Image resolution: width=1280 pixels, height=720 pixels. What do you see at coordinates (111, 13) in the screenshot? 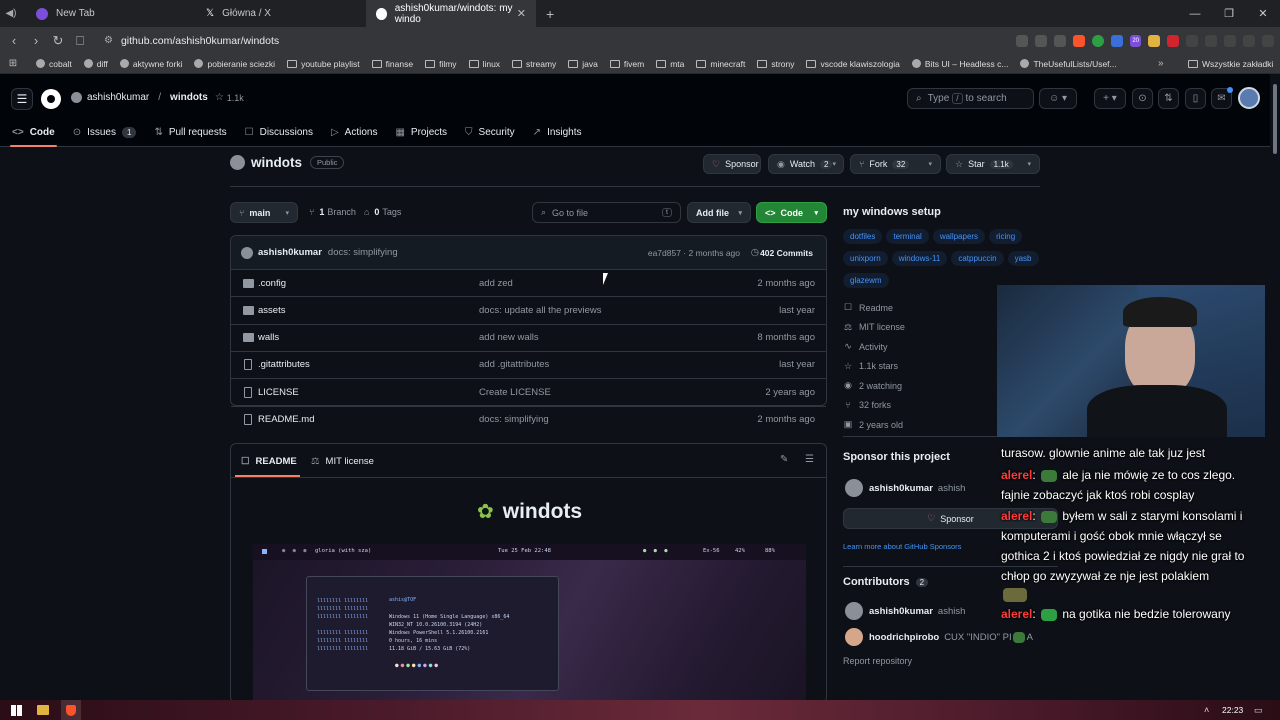
I see `tab-new-tab: New Tab` at bounding box center [111, 13].